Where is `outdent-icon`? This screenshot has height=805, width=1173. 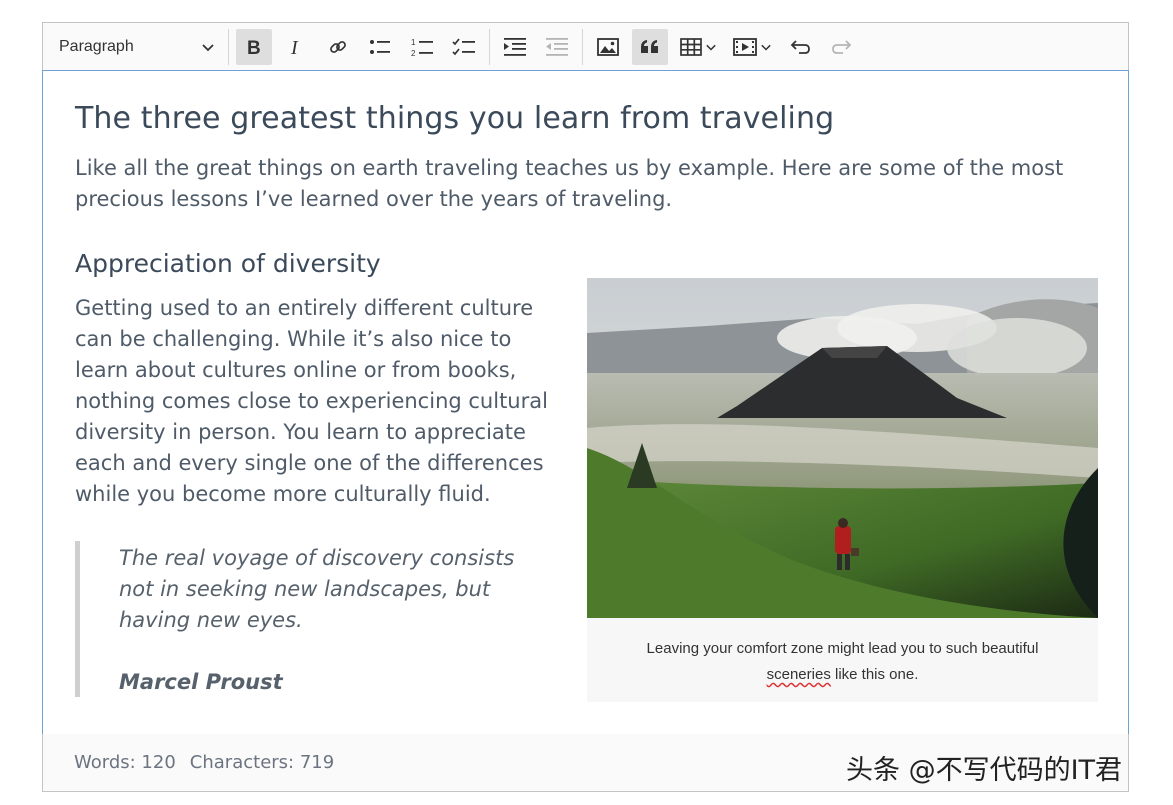 outdent-icon is located at coordinates (557, 47).